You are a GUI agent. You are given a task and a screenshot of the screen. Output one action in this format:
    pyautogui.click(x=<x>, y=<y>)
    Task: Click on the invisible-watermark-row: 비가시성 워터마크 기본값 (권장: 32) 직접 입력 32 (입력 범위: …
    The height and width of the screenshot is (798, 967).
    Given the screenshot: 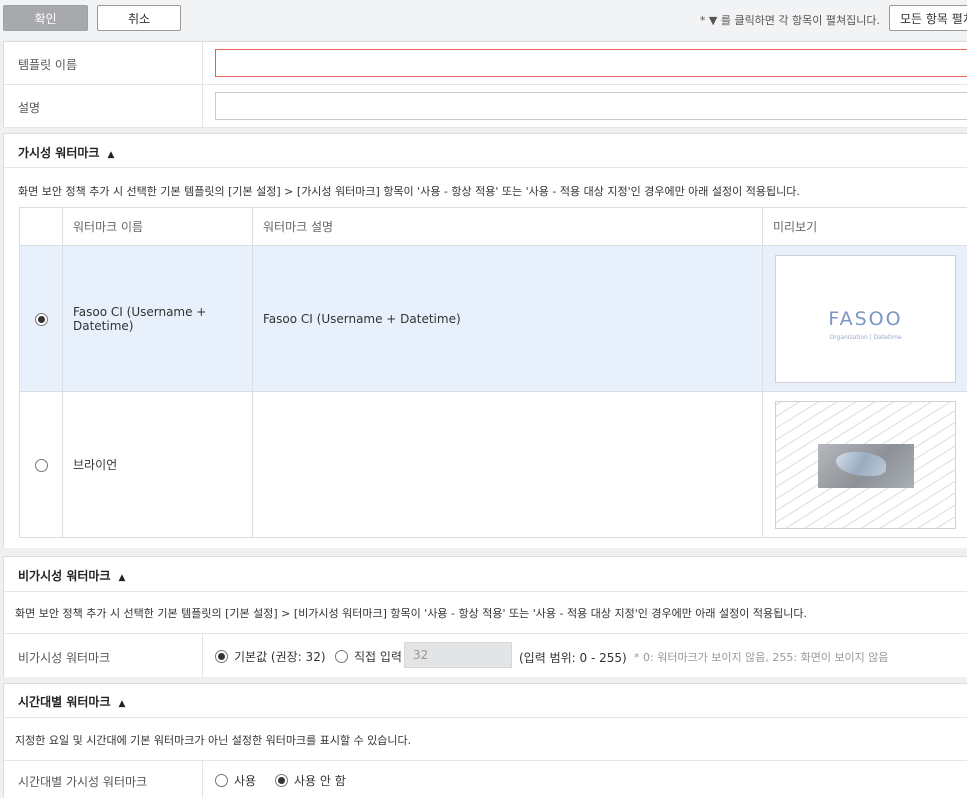 What is the action you would take?
    pyautogui.click(x=485, y=656)
    